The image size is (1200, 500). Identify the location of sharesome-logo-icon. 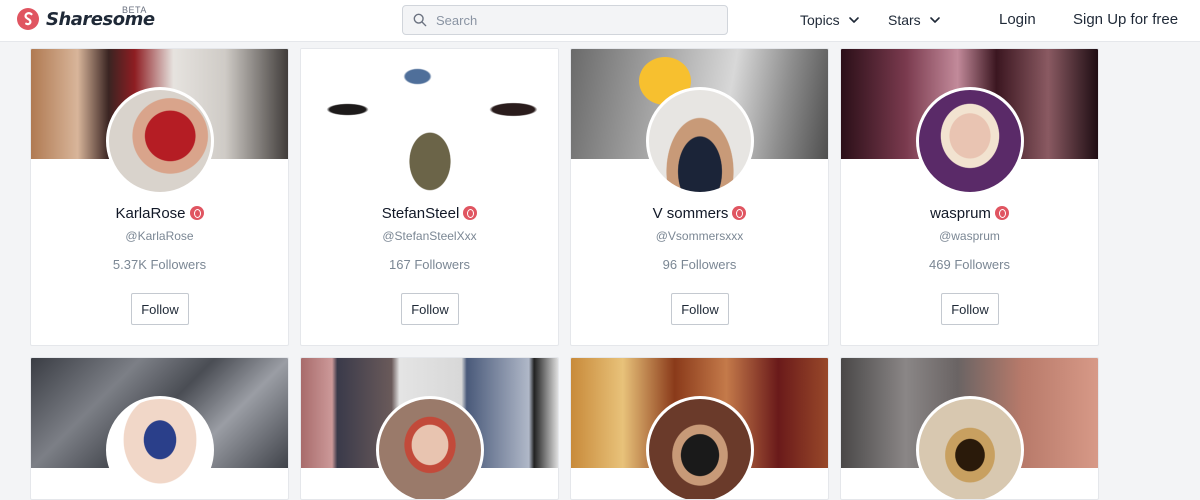
(28, 19).